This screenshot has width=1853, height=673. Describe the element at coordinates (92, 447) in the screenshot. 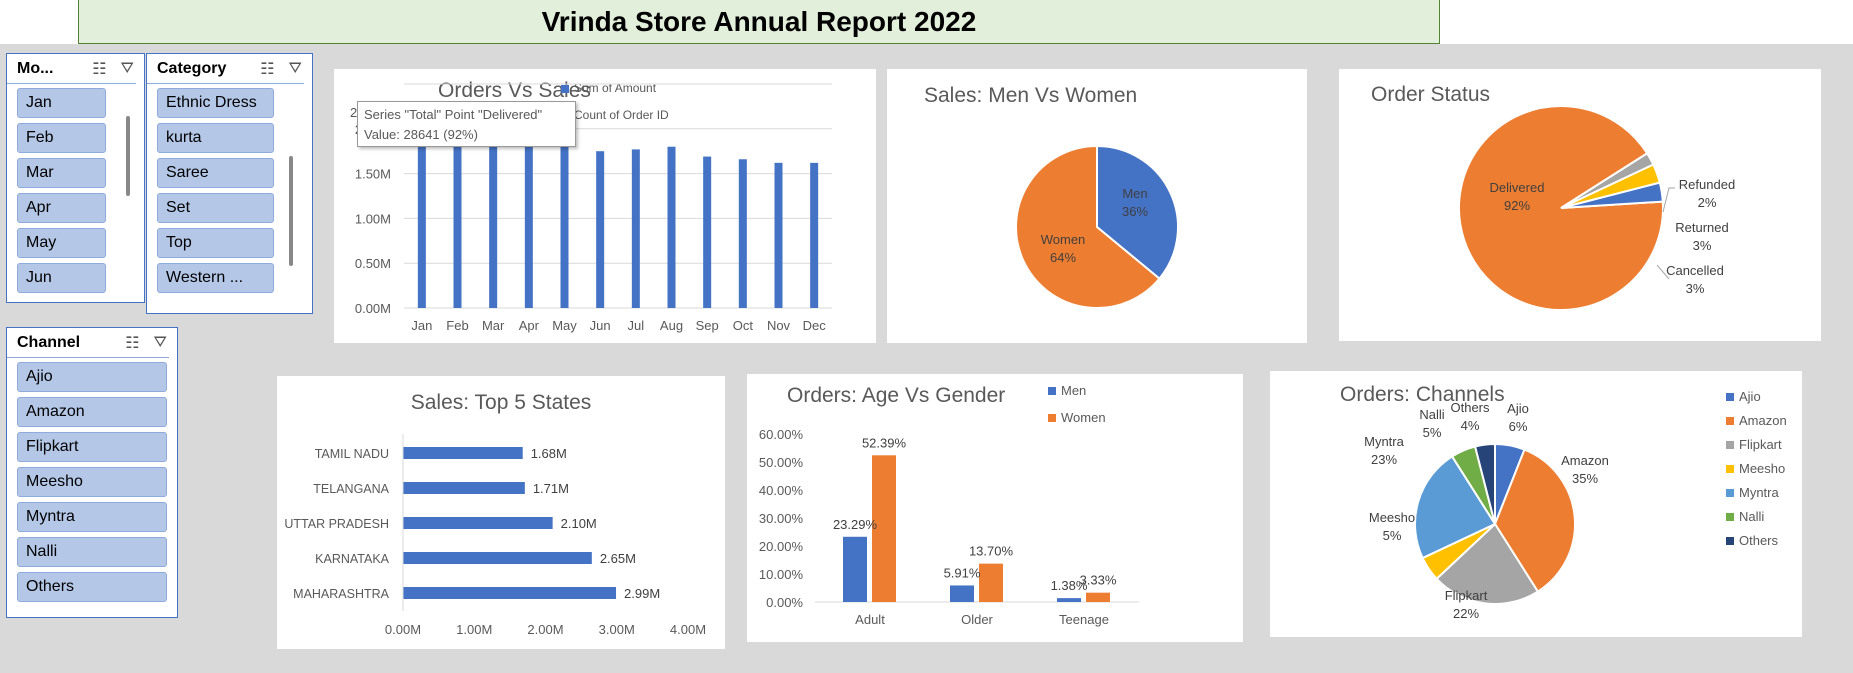

I see `channel-slicer-item: Flipkart` at that location.